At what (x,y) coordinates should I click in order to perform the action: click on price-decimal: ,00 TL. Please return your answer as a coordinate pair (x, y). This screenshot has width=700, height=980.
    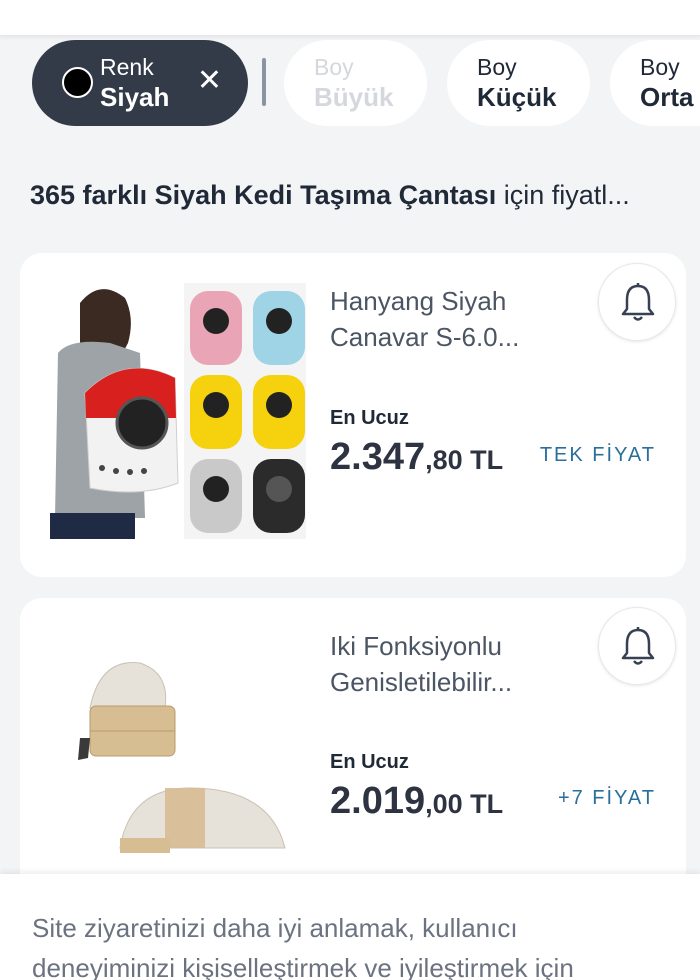
    Looking at the image, I should click on (464, 804).